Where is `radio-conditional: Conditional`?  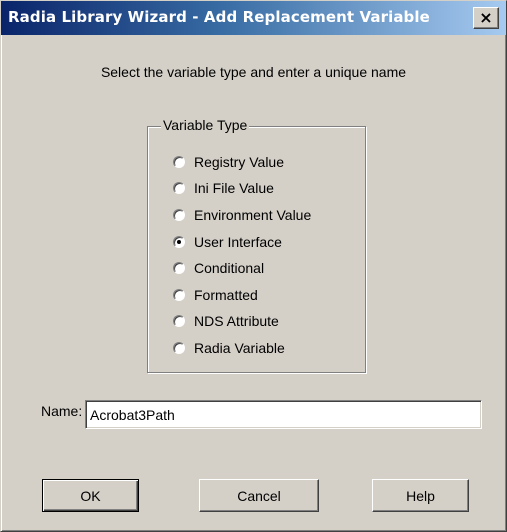 radio-conditional: Conditional is located at coordinates (218, 268).